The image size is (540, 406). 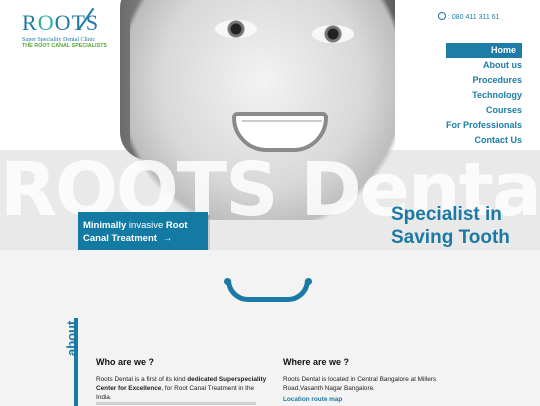 I want to click on phone-number: : 080 411 311 61, so click(x=474, y=17).